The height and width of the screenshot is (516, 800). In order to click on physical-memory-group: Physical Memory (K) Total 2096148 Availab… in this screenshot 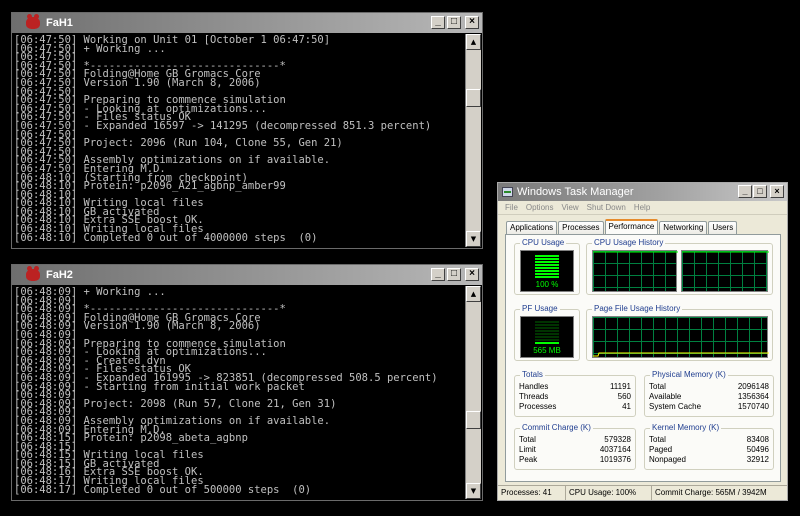, I will do `click(709, 393)`.